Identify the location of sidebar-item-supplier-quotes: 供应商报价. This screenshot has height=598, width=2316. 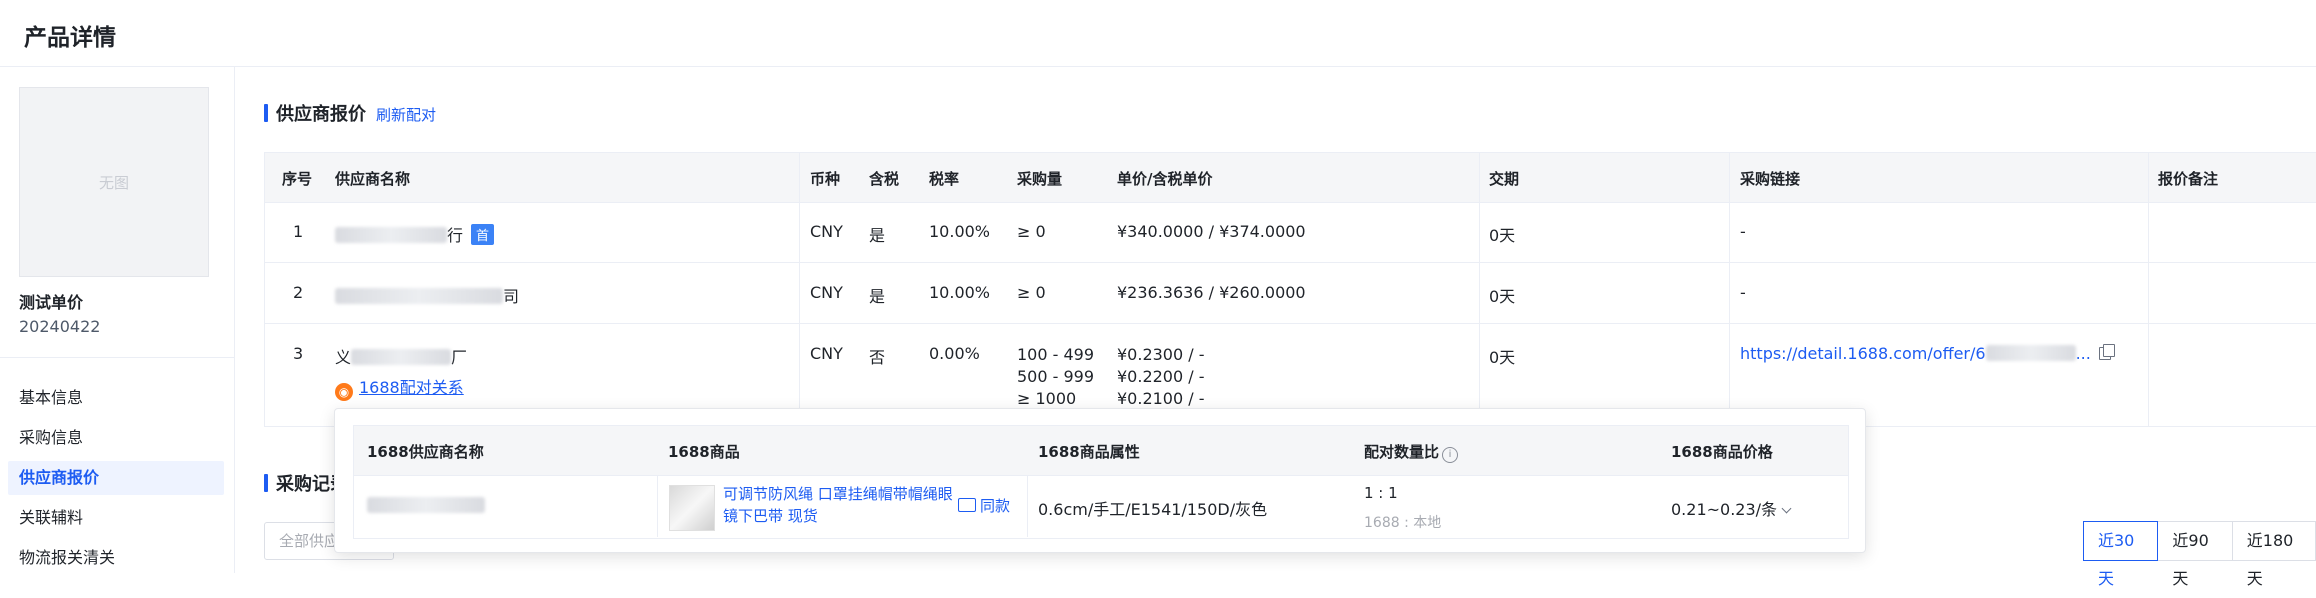
(116, 478).